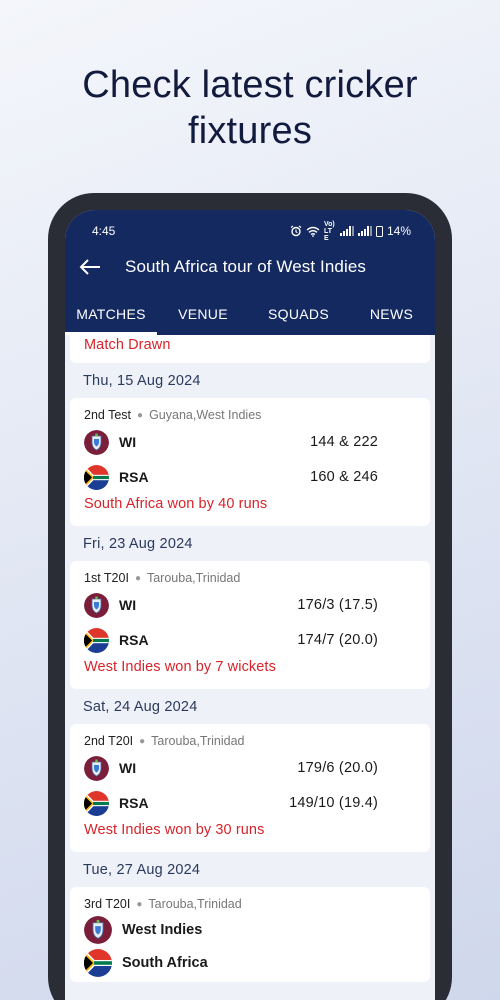  I want to click on date-header: Sat, 24 Aug 2024, so click(140, 706).